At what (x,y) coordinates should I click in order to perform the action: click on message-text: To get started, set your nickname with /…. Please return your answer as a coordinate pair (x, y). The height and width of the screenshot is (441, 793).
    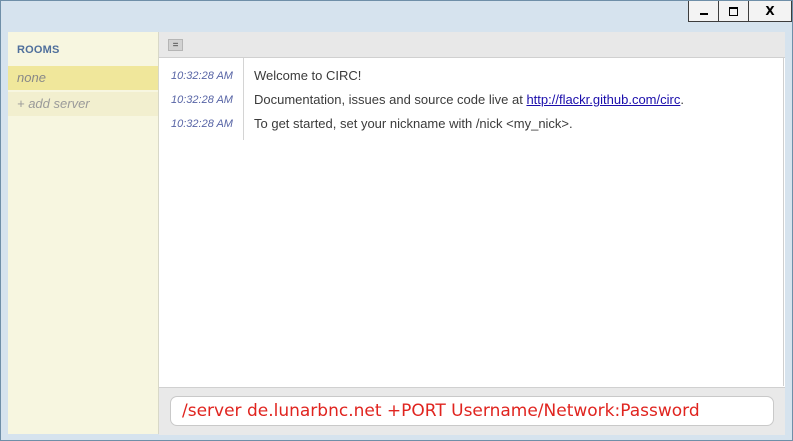
    Looking at the image, I should click on (413, 123).